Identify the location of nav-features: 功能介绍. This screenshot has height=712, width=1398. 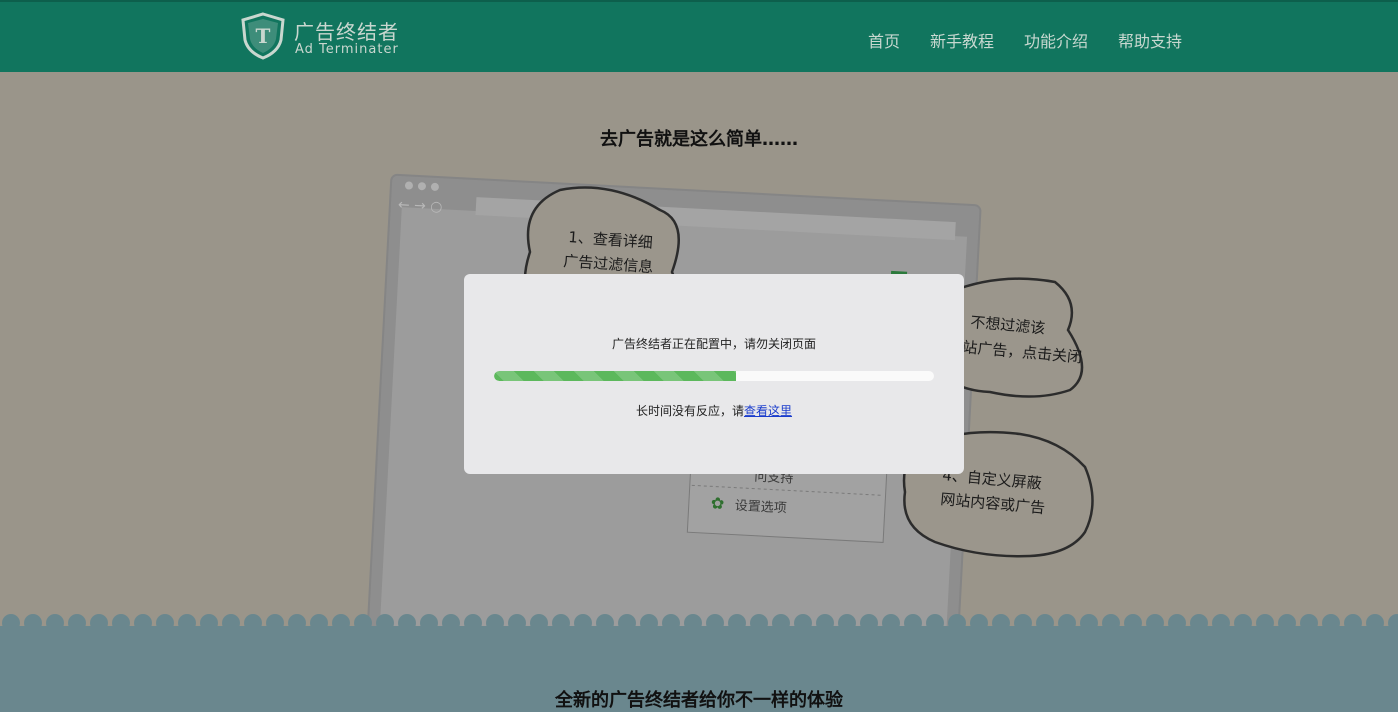
(1056, 40).